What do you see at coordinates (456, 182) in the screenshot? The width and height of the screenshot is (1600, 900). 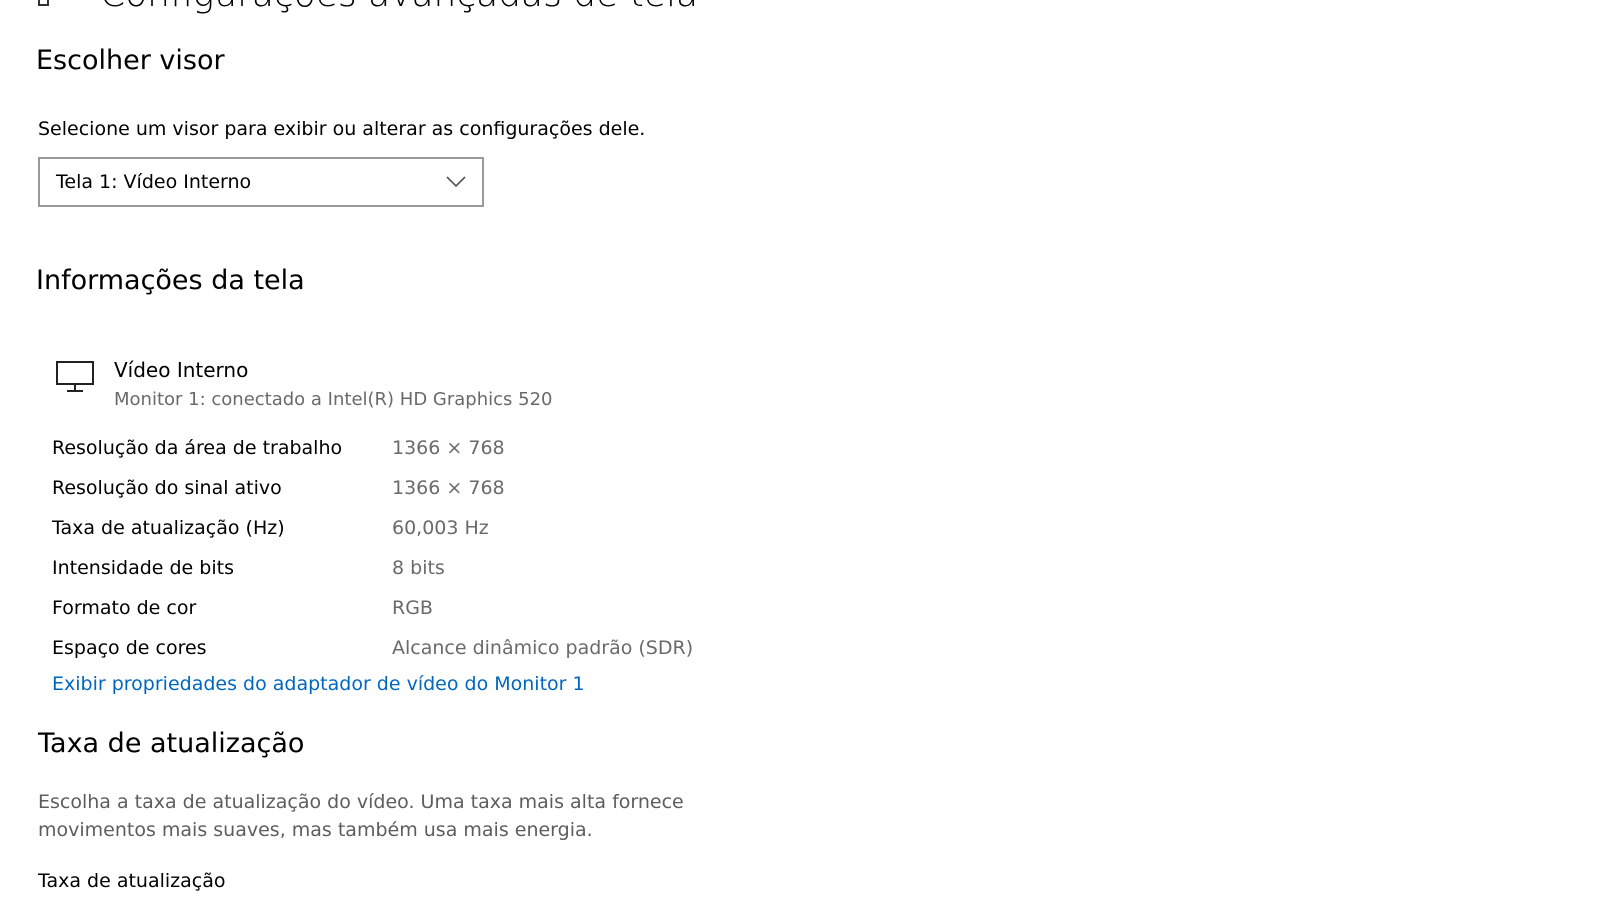 I see `chevron-down-icon` at bounding box center [456, 182].